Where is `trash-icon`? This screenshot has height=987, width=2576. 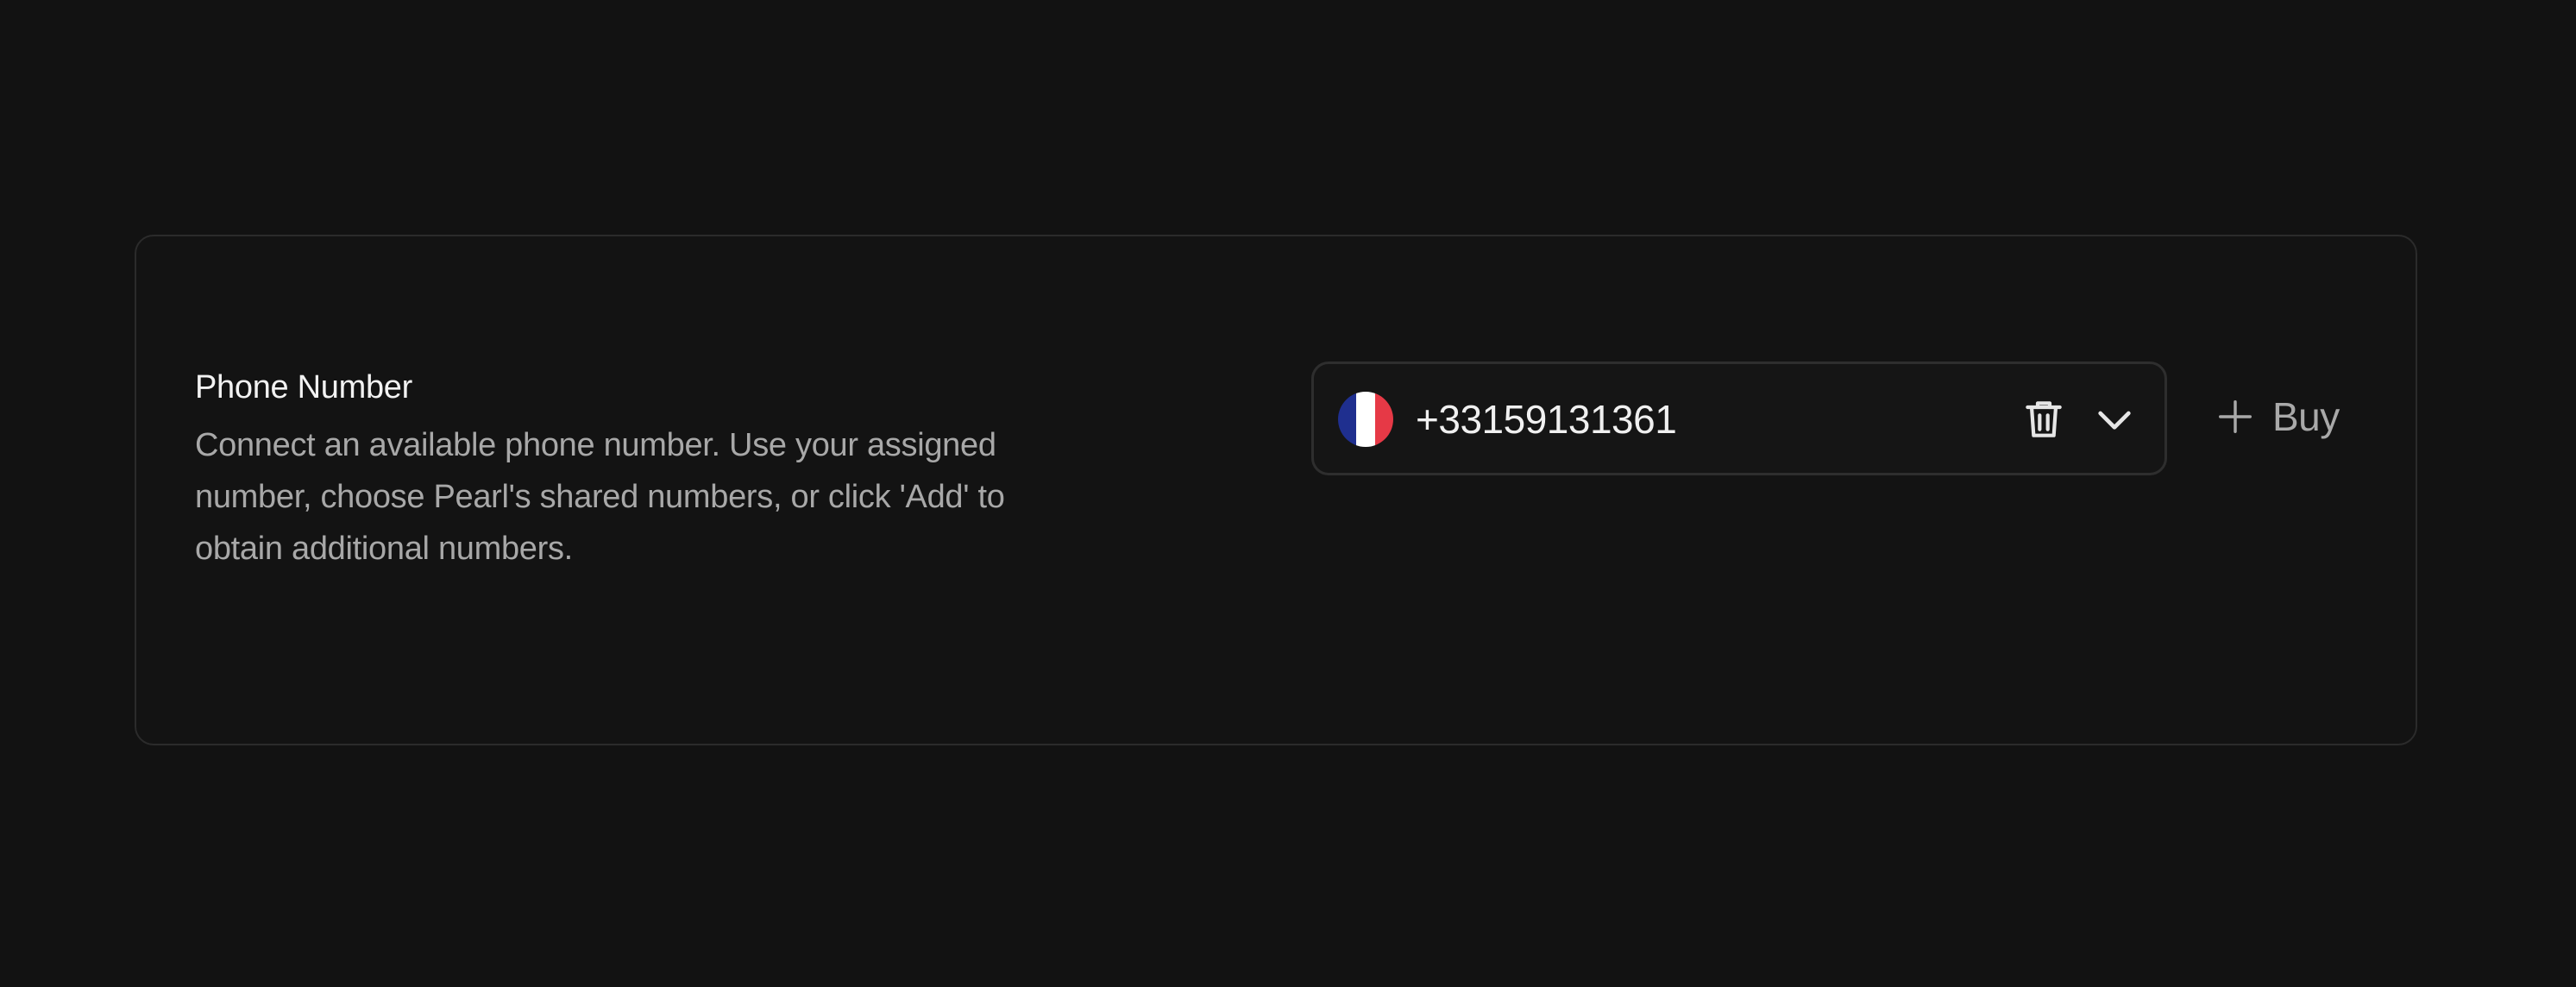 trash-icon is located at coordinates (2044, 419).